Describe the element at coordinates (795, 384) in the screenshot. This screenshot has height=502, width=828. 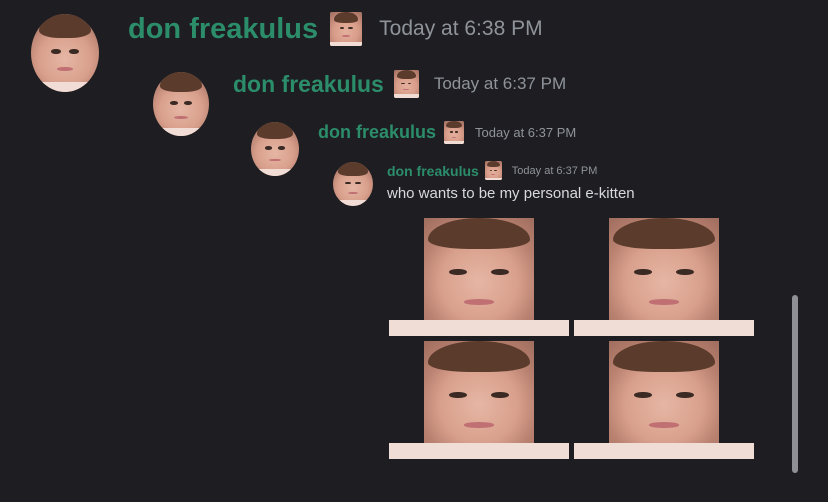
I see `scrollbar-thumb` at that location.